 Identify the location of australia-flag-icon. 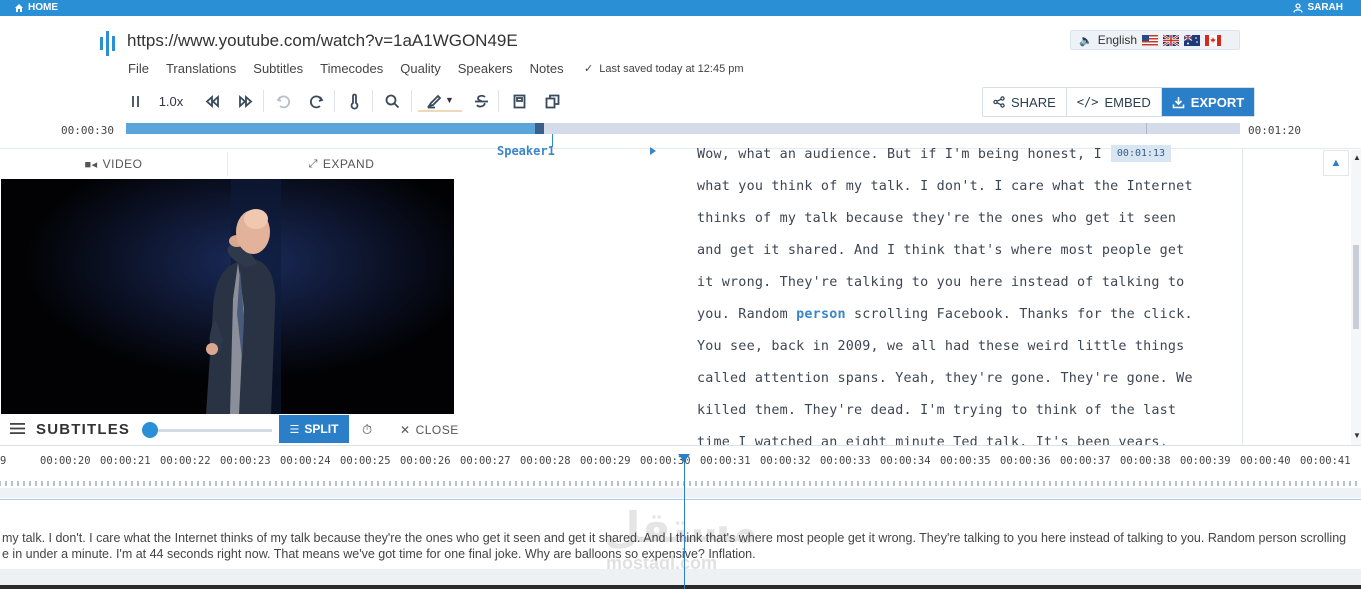
(1192, 40).